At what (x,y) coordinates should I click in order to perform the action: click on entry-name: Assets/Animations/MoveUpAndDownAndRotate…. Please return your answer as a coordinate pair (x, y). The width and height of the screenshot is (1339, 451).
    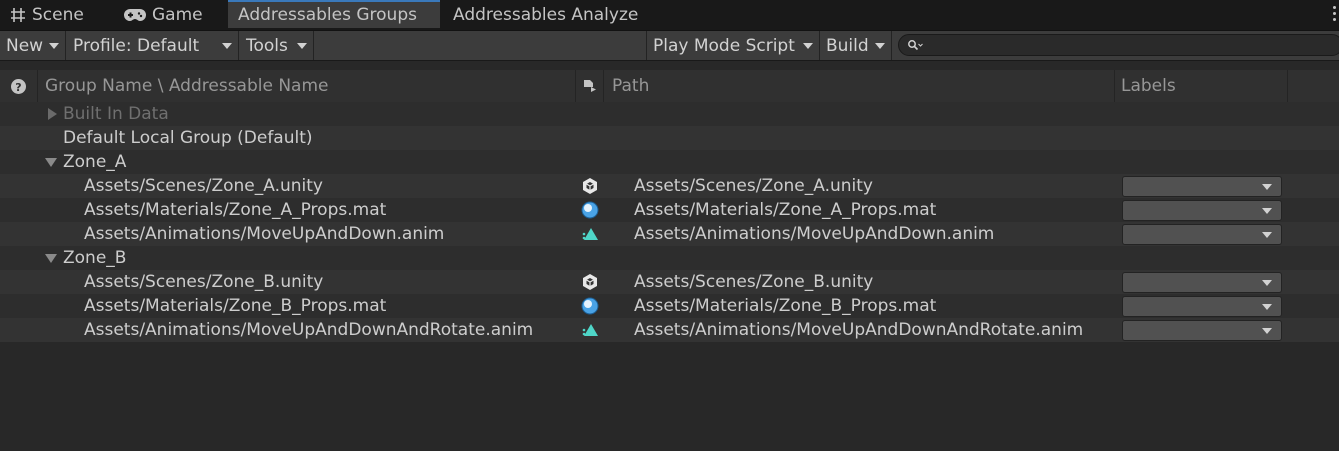
    Looking at the image, I should click on (309, 330).